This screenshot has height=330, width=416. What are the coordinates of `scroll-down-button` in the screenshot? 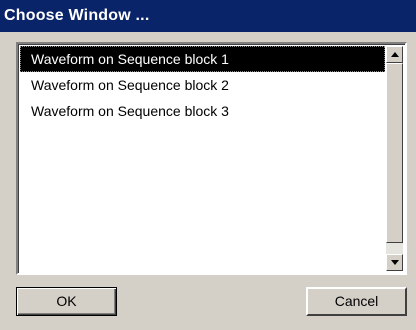 It's located at (394, 262).